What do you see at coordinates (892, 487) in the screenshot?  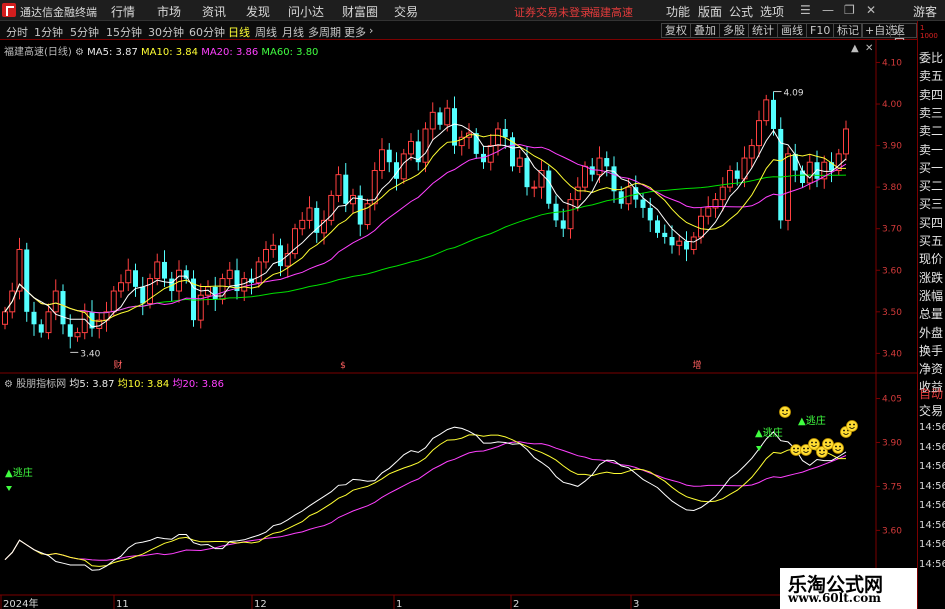 I see `indicator-tick-label: 3.75` at bounding box center [892, 487].